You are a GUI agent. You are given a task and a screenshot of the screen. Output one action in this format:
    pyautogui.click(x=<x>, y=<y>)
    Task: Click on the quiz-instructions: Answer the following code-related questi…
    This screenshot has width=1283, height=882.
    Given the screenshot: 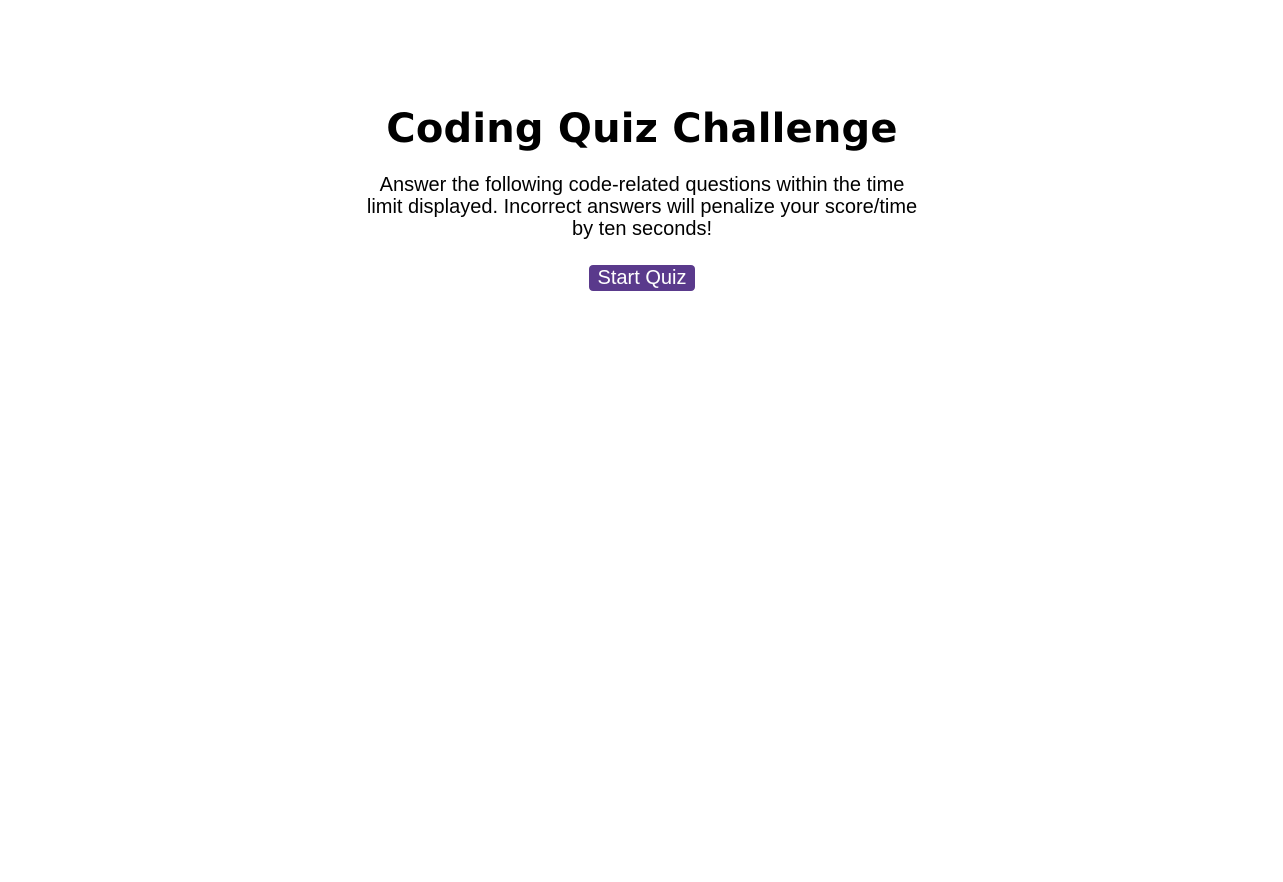 What is the action you would take?
    pyautogui.click(x=642, y=207)
    